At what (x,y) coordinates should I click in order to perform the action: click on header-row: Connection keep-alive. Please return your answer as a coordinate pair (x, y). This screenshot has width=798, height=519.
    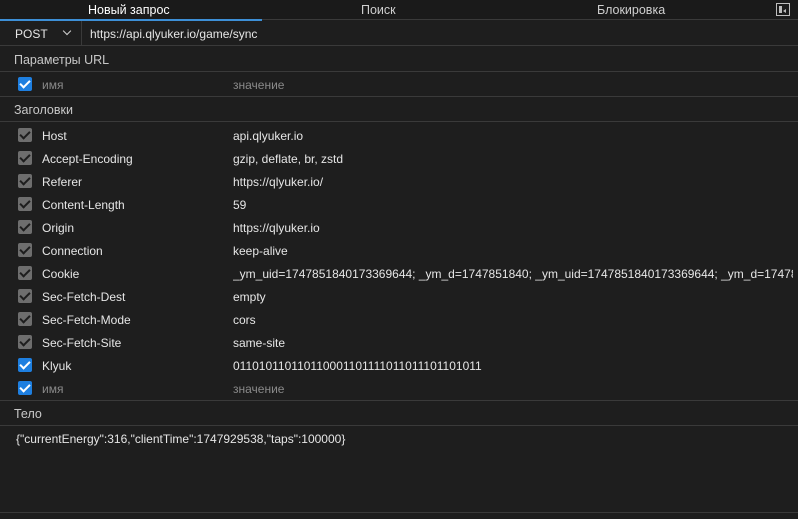
    Looking at the image, I should click on (399, 250).